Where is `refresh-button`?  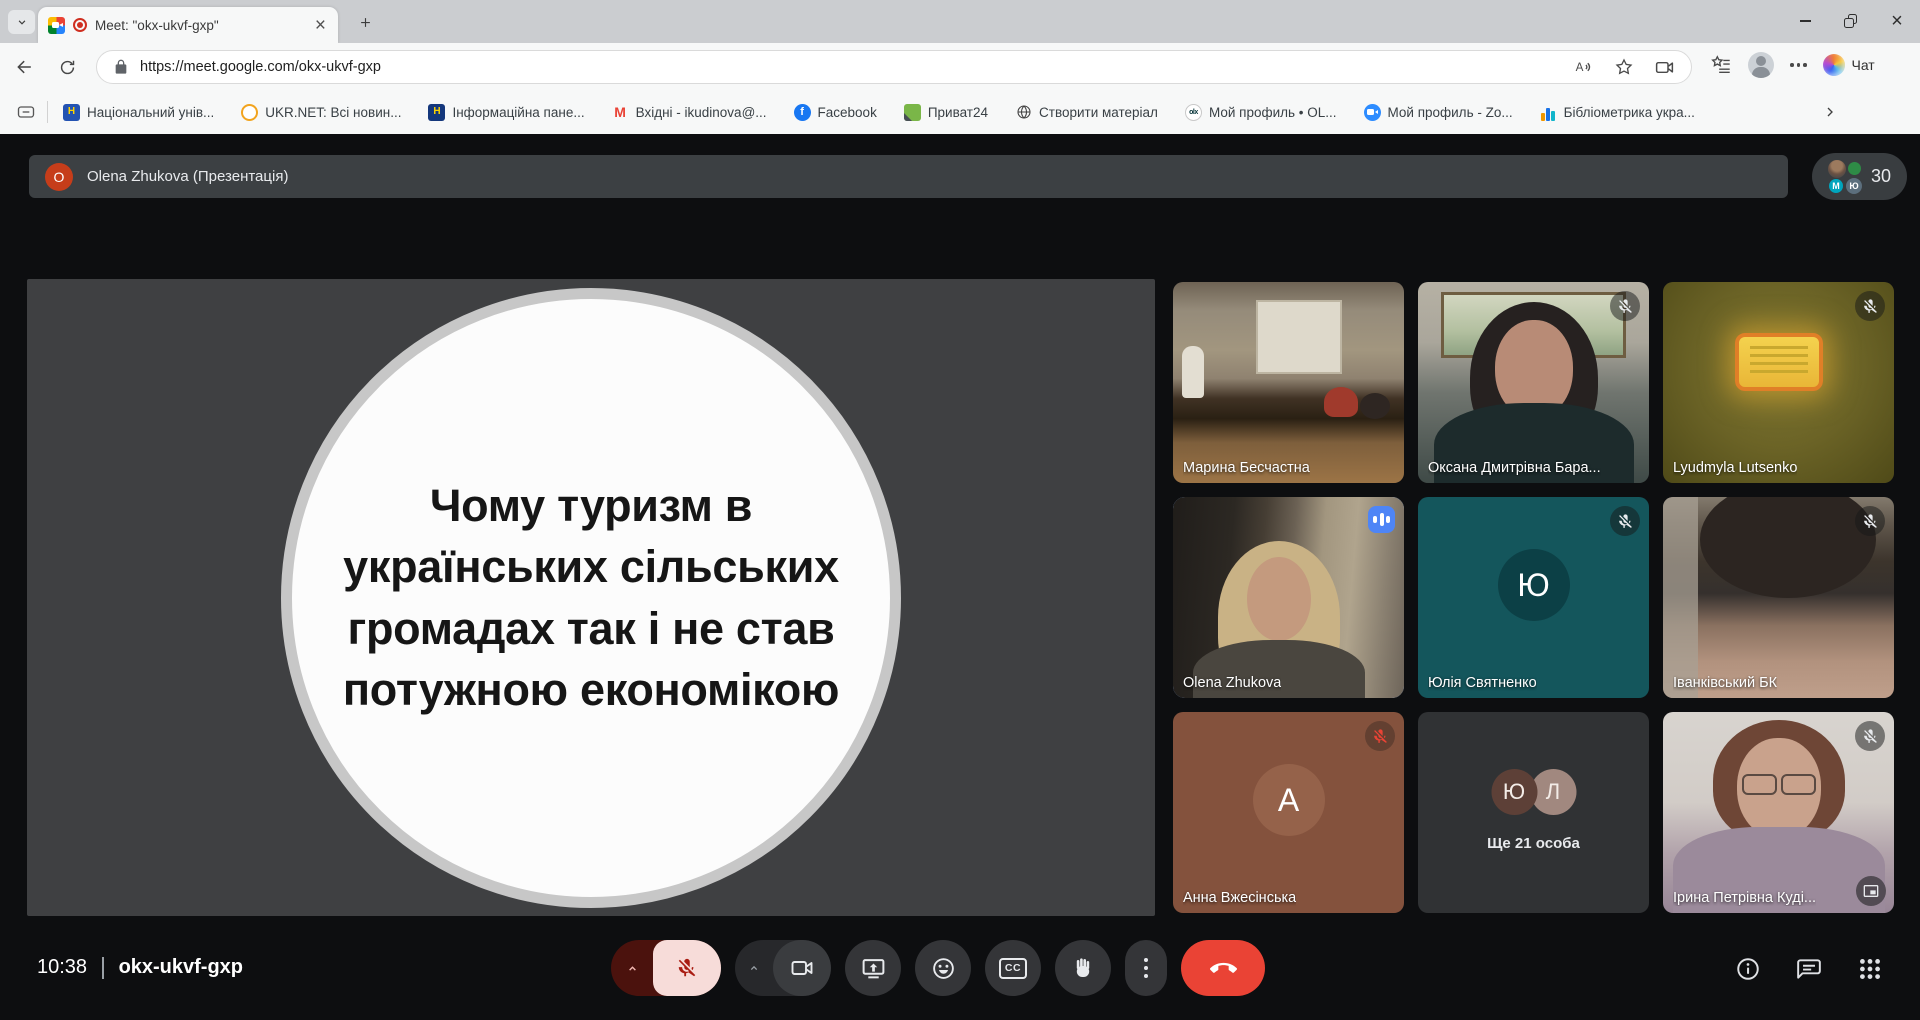 refresh-button is located at coordinates (67, 67).